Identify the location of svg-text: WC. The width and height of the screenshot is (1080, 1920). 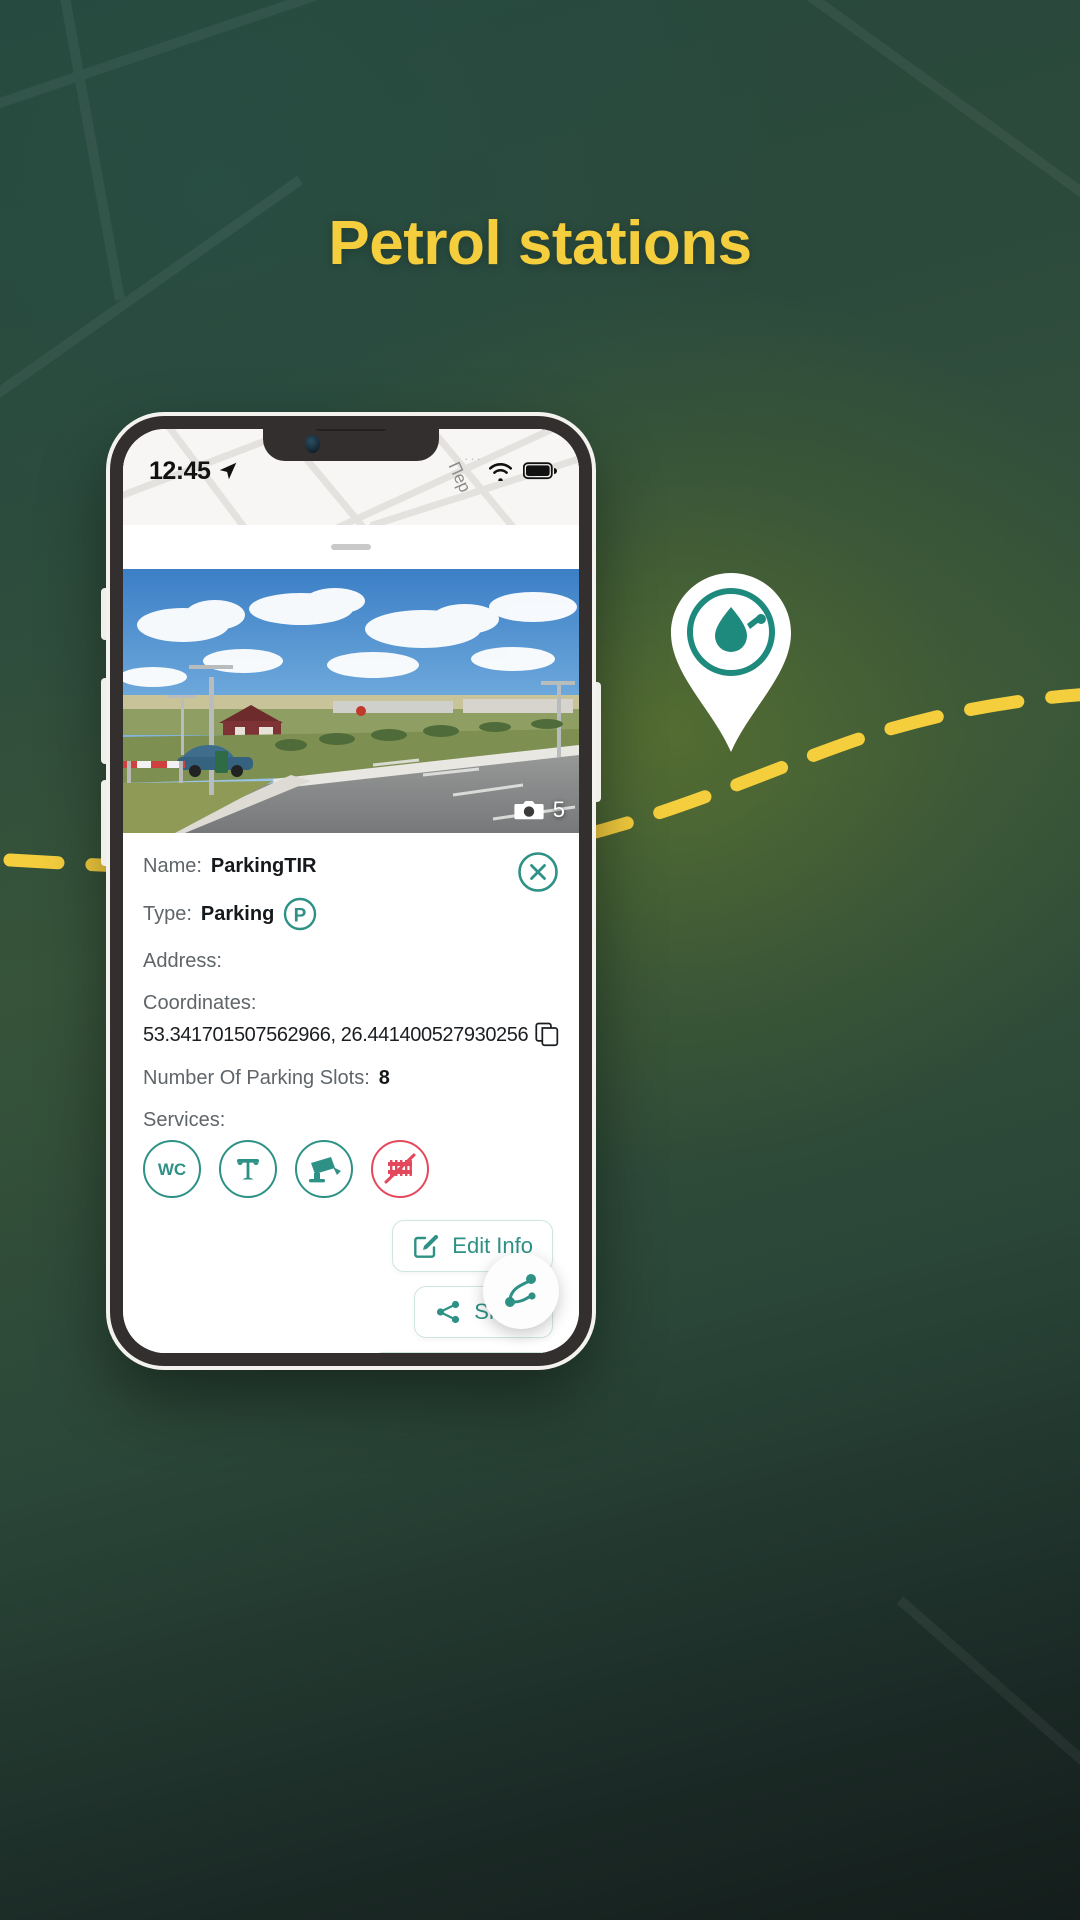
(172, 1169).